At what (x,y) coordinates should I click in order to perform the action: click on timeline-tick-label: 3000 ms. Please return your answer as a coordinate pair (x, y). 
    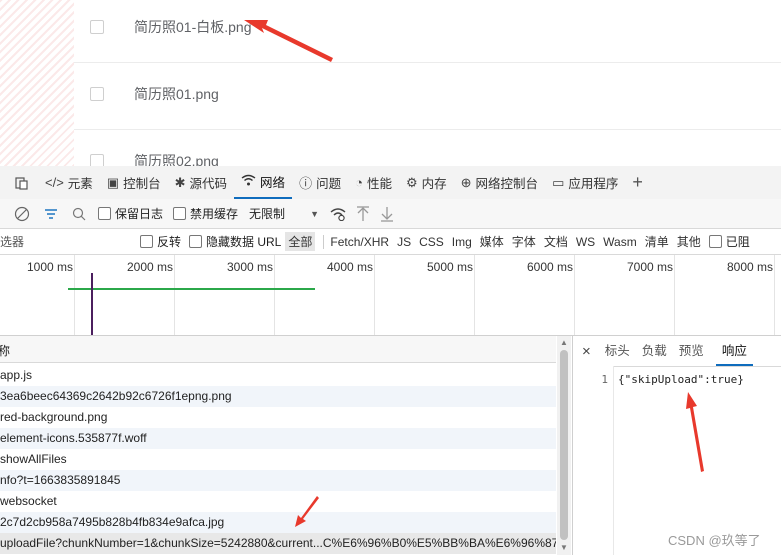
    Looking at the image, I should click on (250, 267).